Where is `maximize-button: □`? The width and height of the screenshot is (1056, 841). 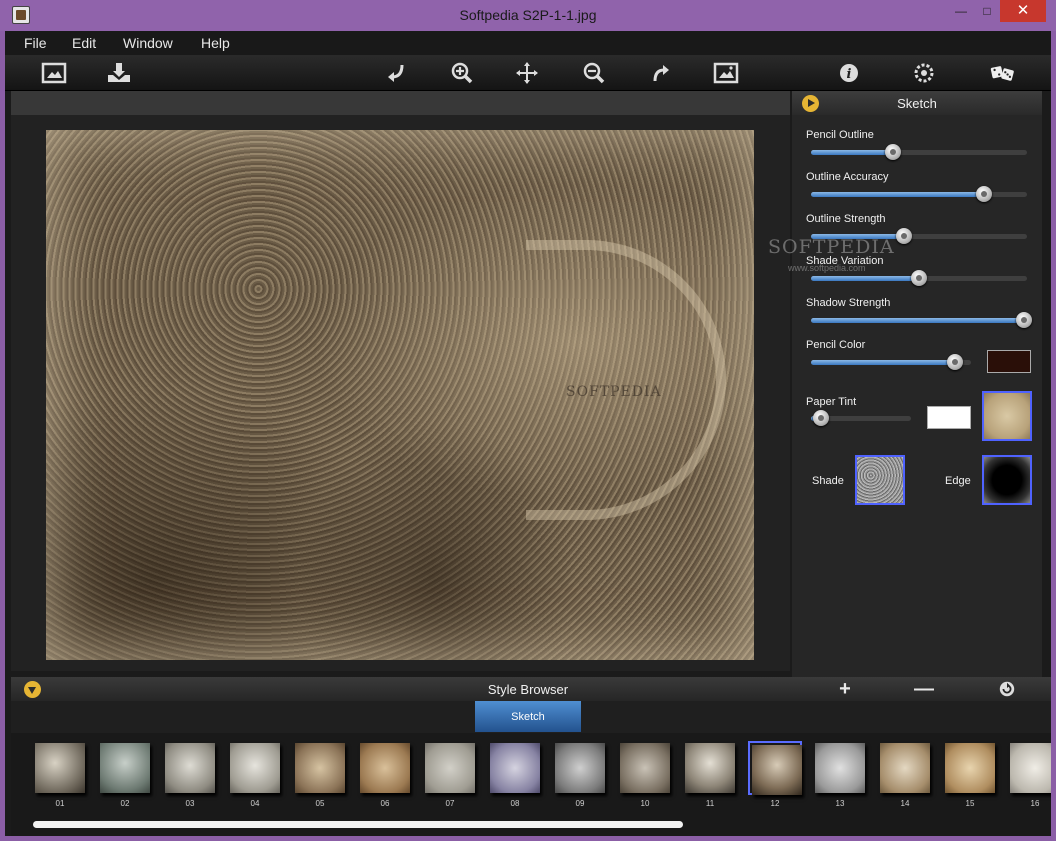 maximize-button: □ is located at coordinates (987, 11).